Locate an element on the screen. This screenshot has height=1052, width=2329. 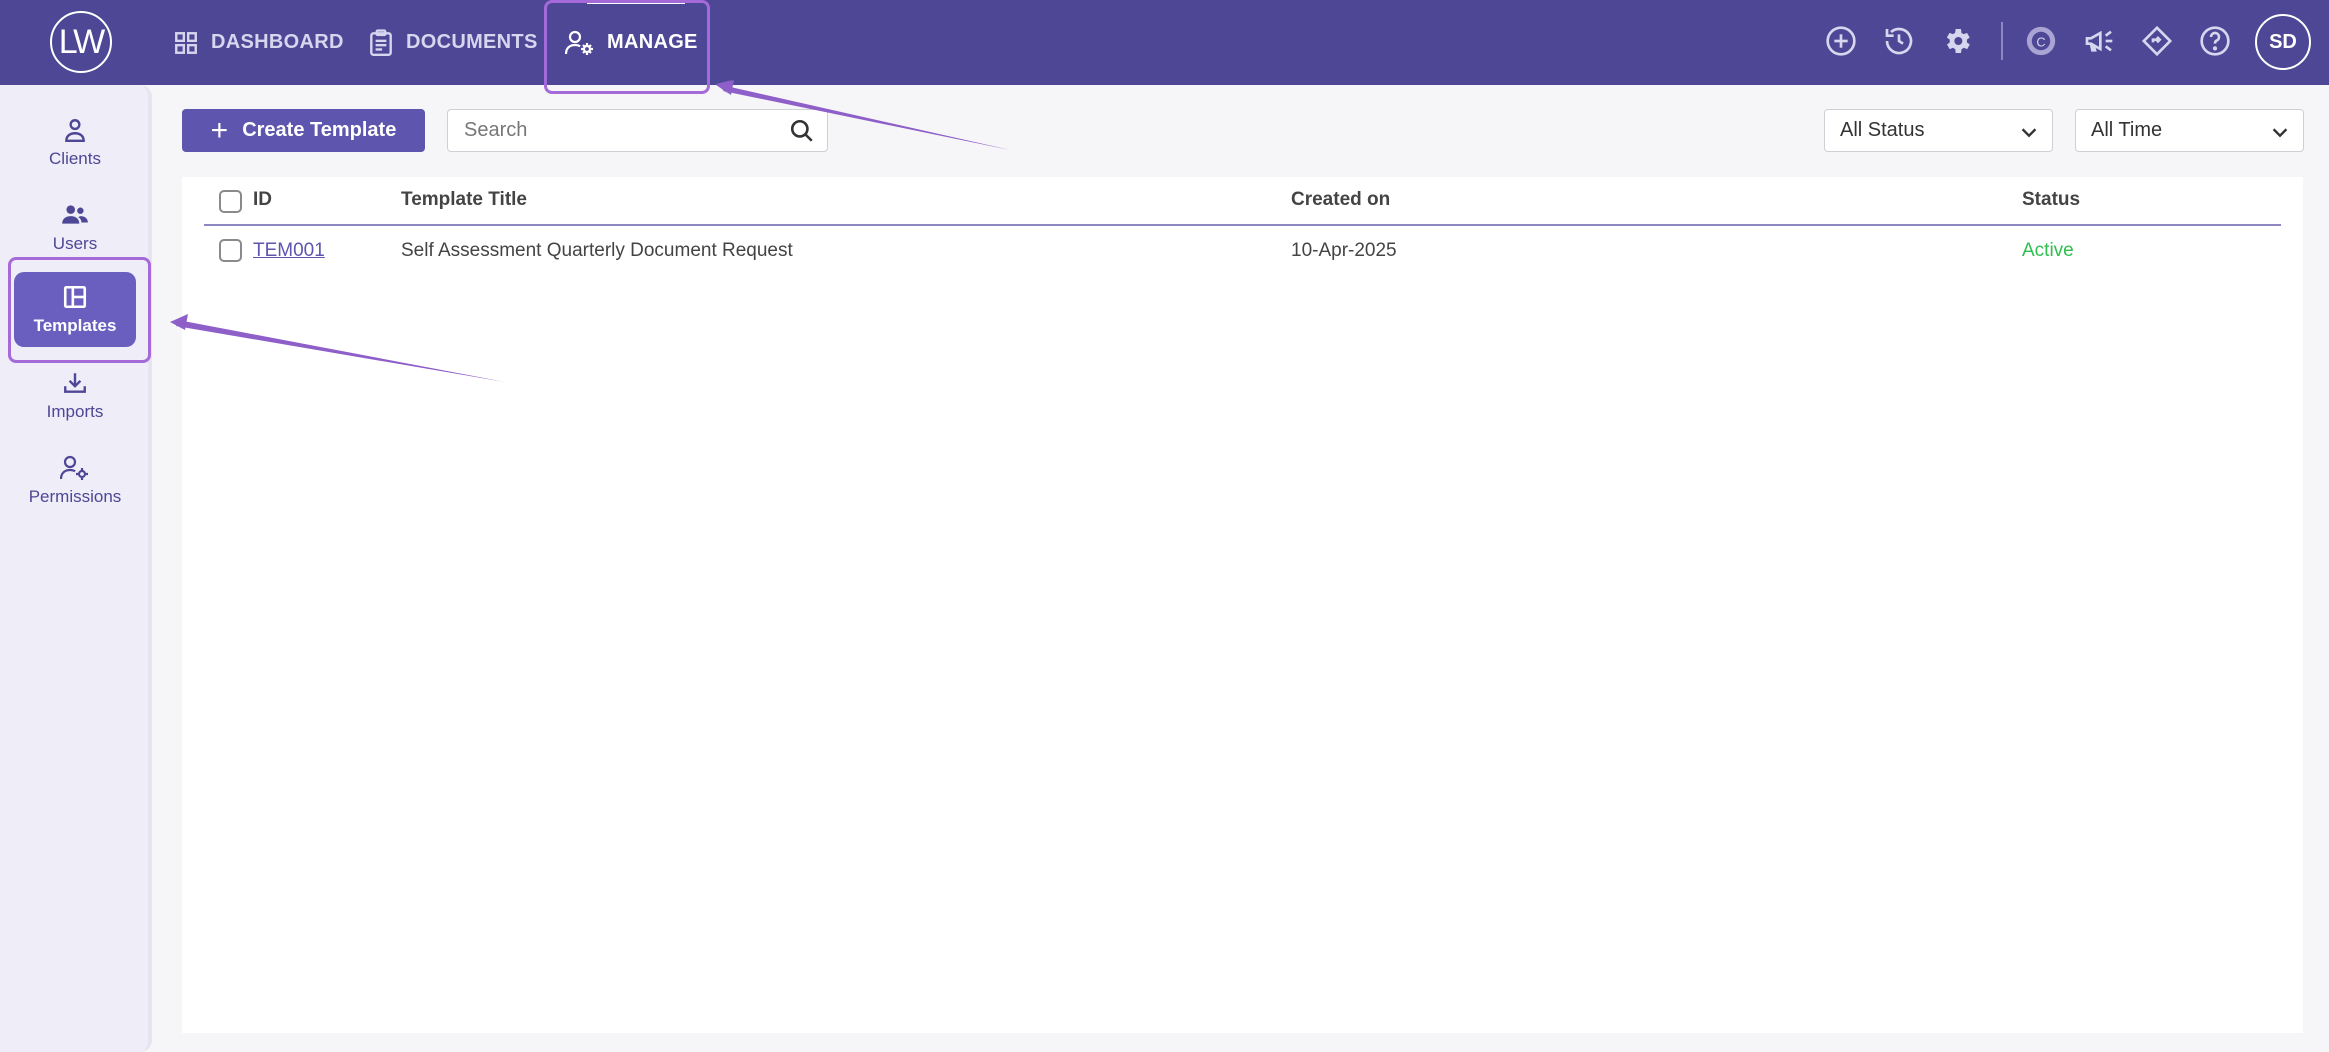
top-bar: LW DASHBOARD DOCUMENTS MANAGE C SD is located at coordinates (1164, 42).